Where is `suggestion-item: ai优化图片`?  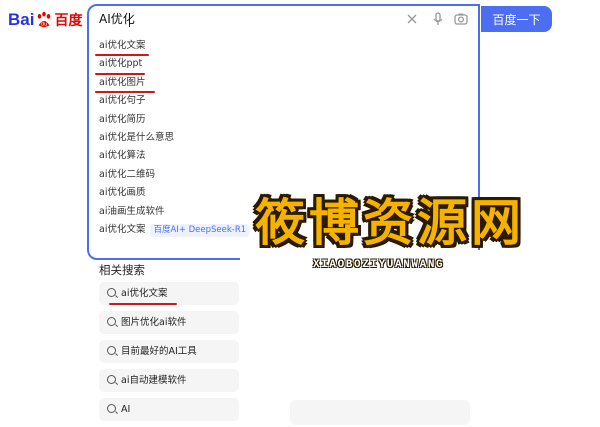
suggestion-item: ai优化图片 is located at coordinates (282, 84).